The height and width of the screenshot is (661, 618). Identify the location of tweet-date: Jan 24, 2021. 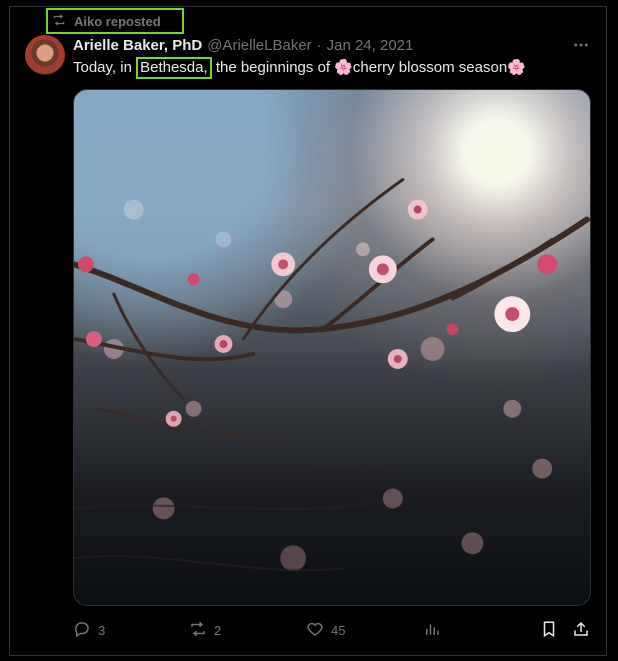
(370, 45).